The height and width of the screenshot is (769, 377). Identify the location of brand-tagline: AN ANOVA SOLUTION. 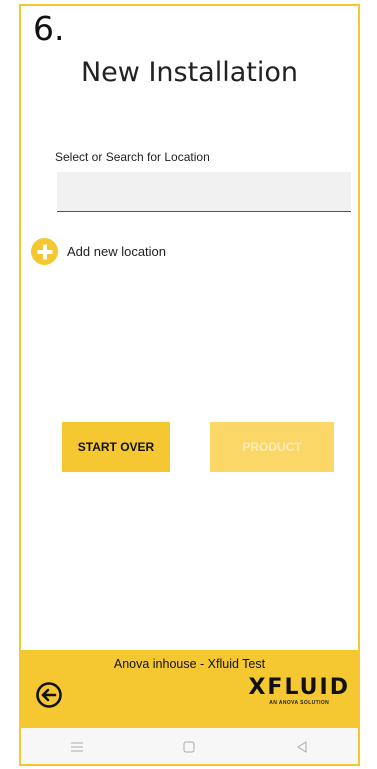
(299, 703).